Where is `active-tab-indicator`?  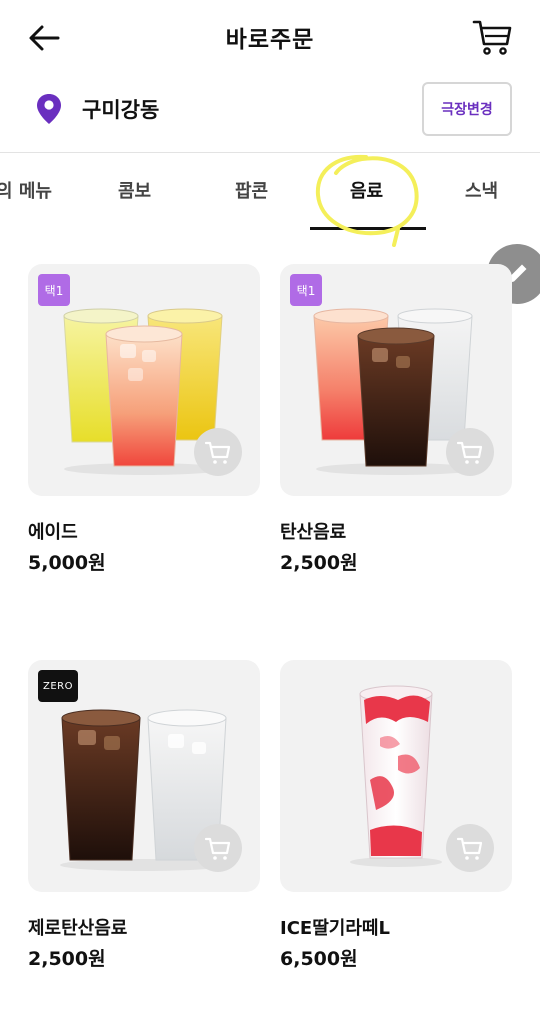
active-tab-indicator is located at coordinates (368, 228).